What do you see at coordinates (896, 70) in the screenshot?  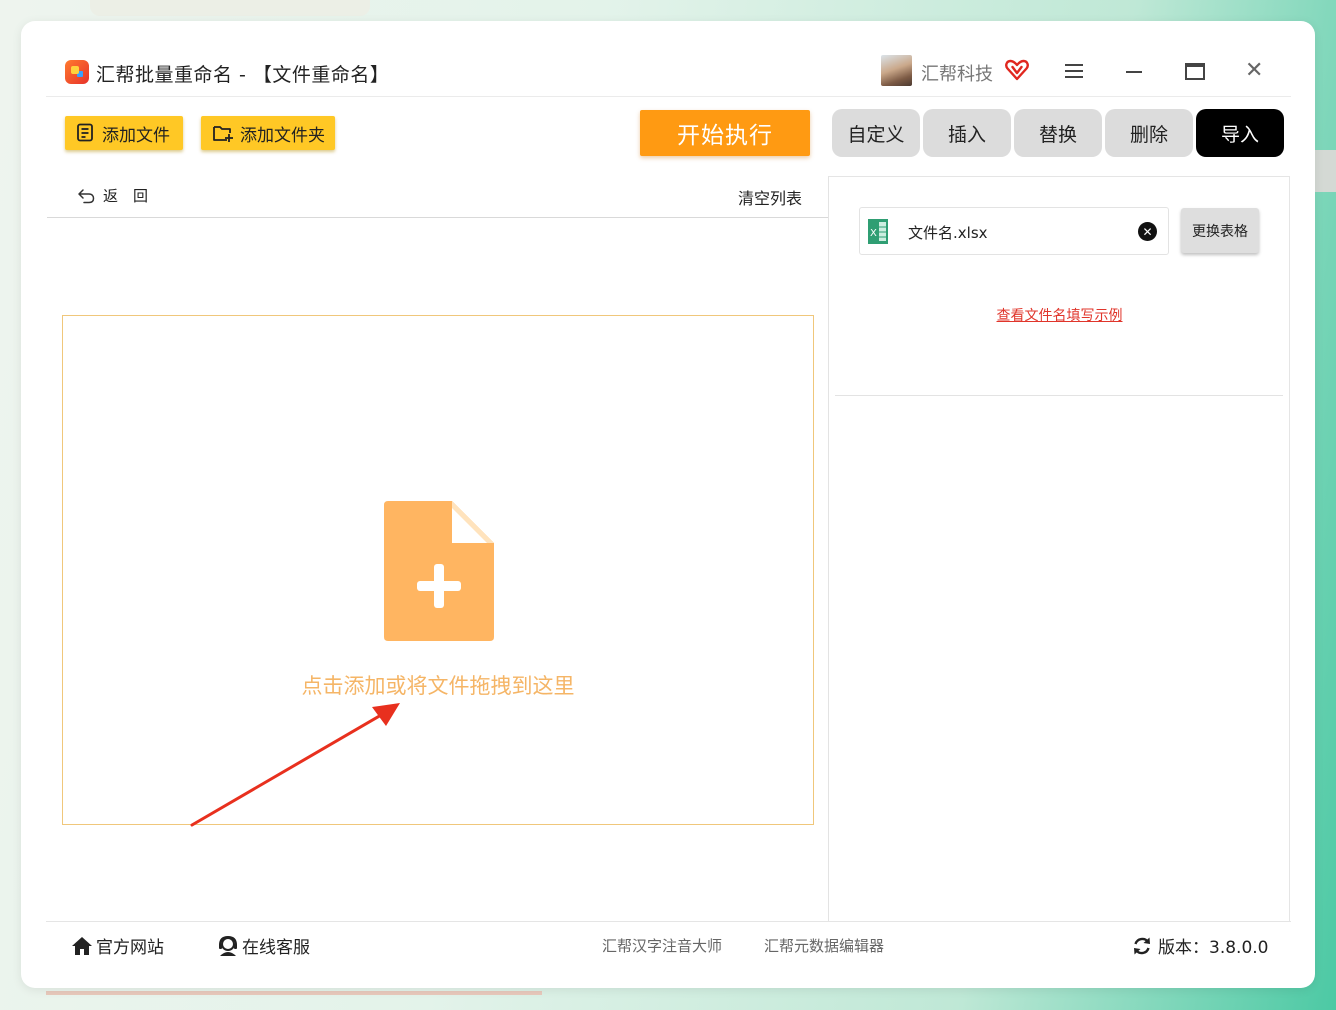 I see `user-avatar` at bounding box center [896, 70].